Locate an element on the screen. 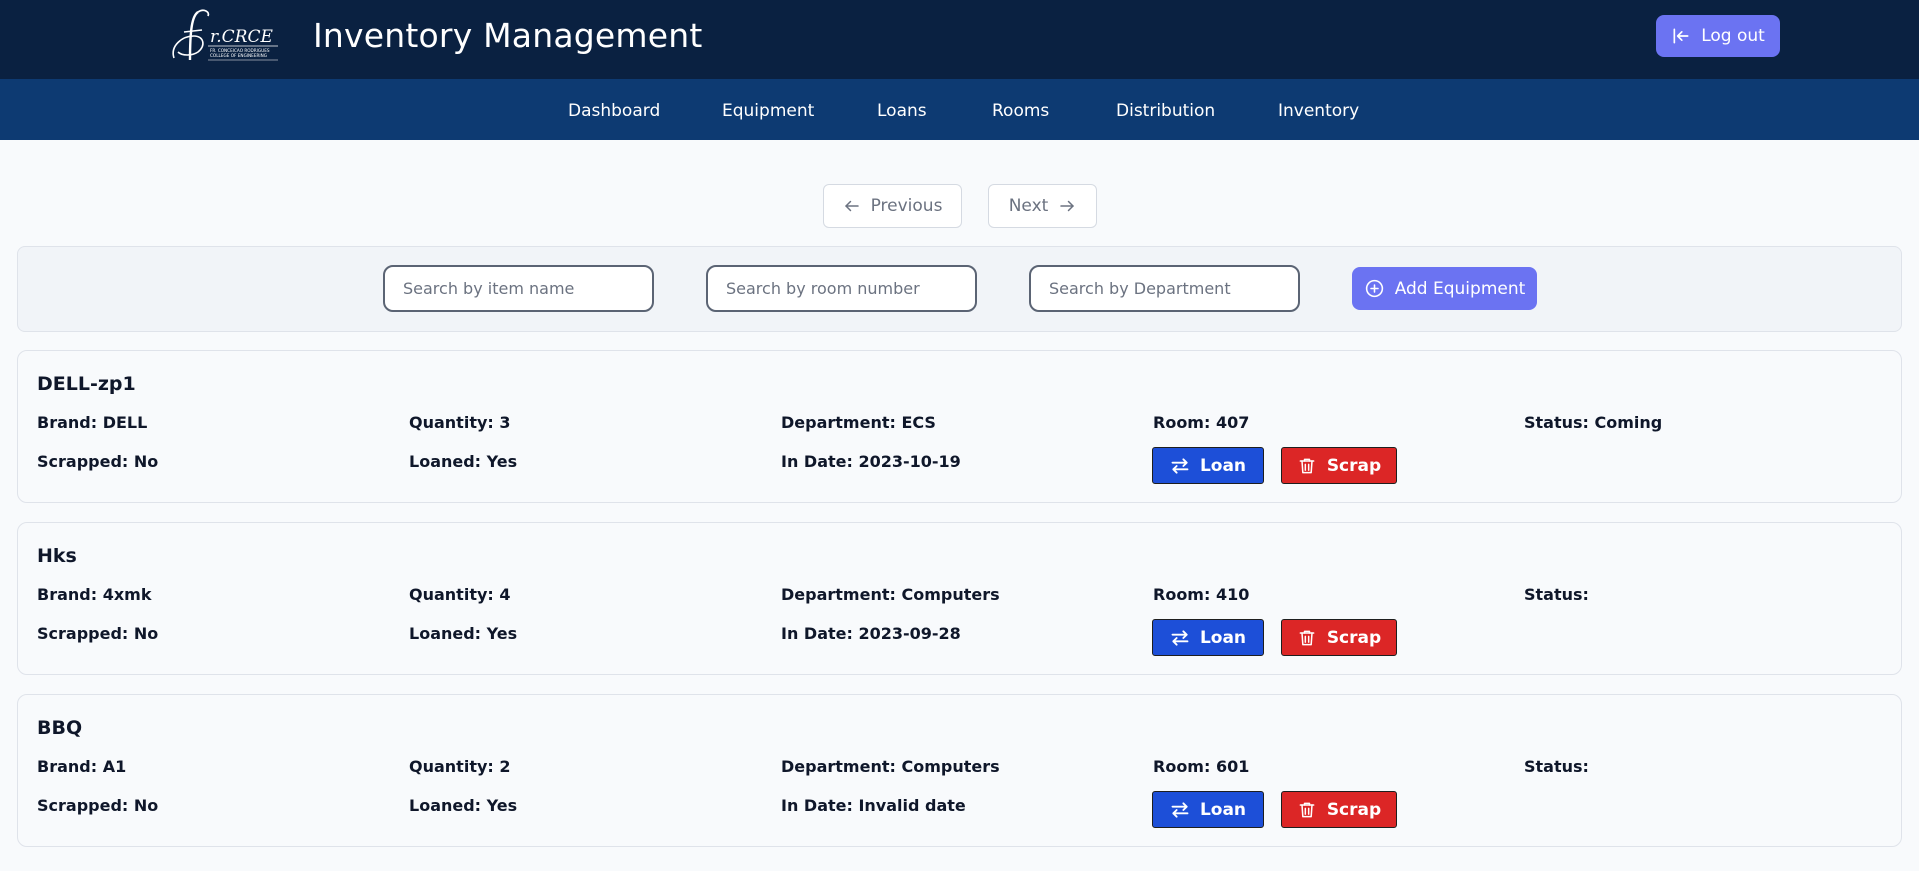 This screenshot has height=871, width=1919. equipment-room: Room: 601 is located at coordinates (1201, 766).